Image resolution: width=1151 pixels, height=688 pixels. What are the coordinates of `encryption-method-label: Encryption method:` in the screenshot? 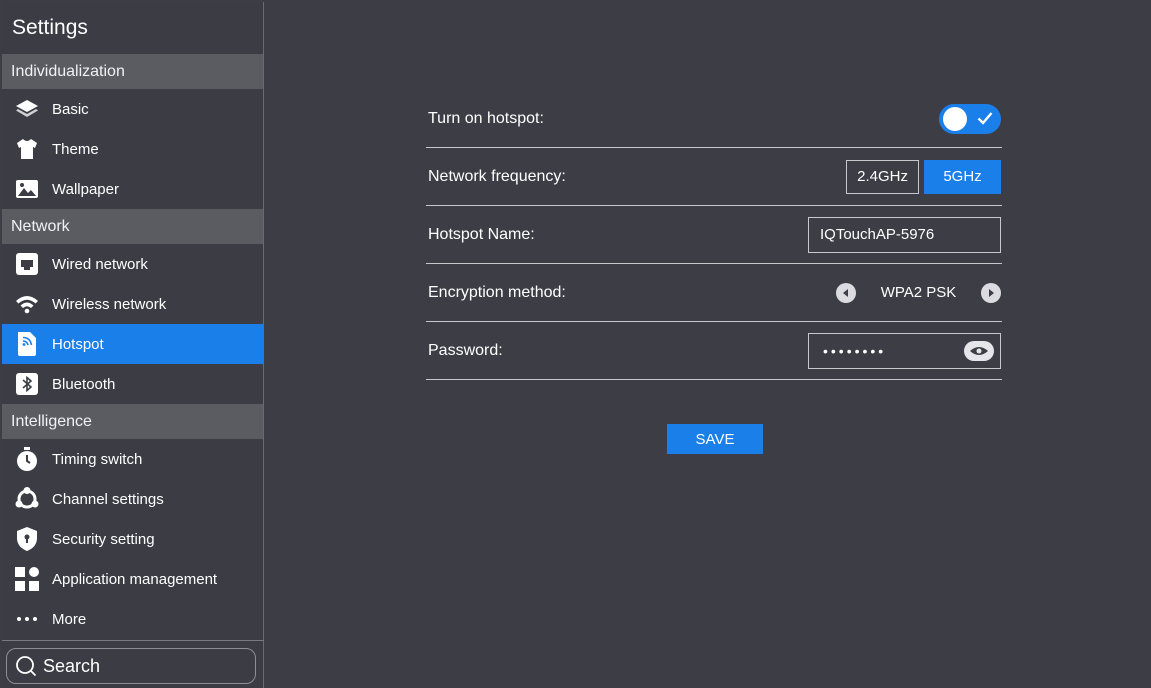 It's located at (497, 292).